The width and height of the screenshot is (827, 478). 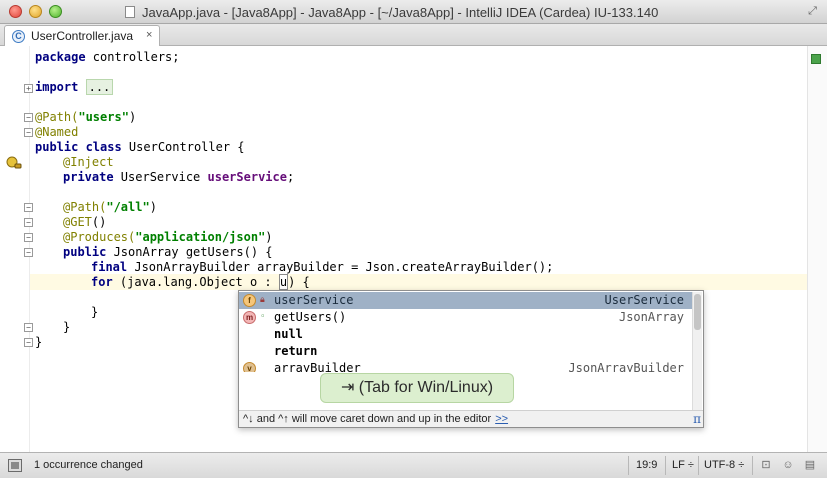 What do you see at coordinates (766, 465) in the screenshot?
I see `lock-icon: ⊡` at bounding box center [766, 465].